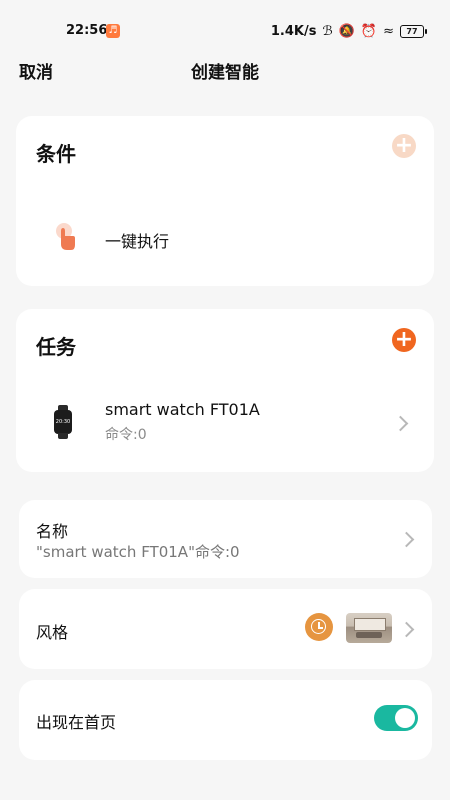 The height and width of the screenshot is (800, 450). I want to click on show-on-homepage-toggle, so click(396, 718).